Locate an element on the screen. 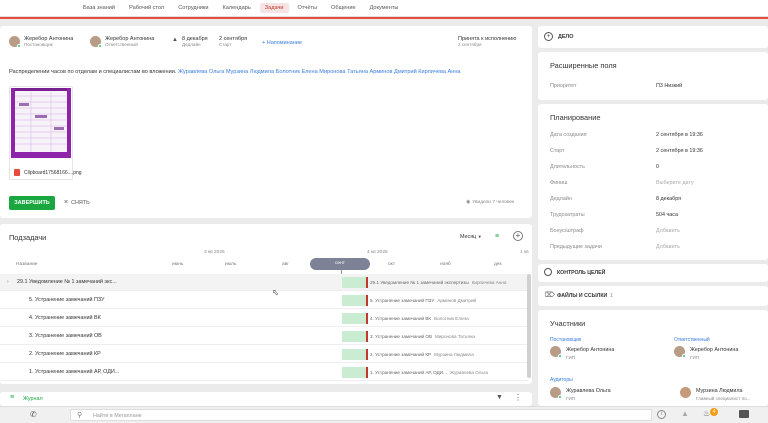 Image resolution: width=768 pixels, height=423 pixels. month-sep-current: сент is located at coordinates (340, 264).